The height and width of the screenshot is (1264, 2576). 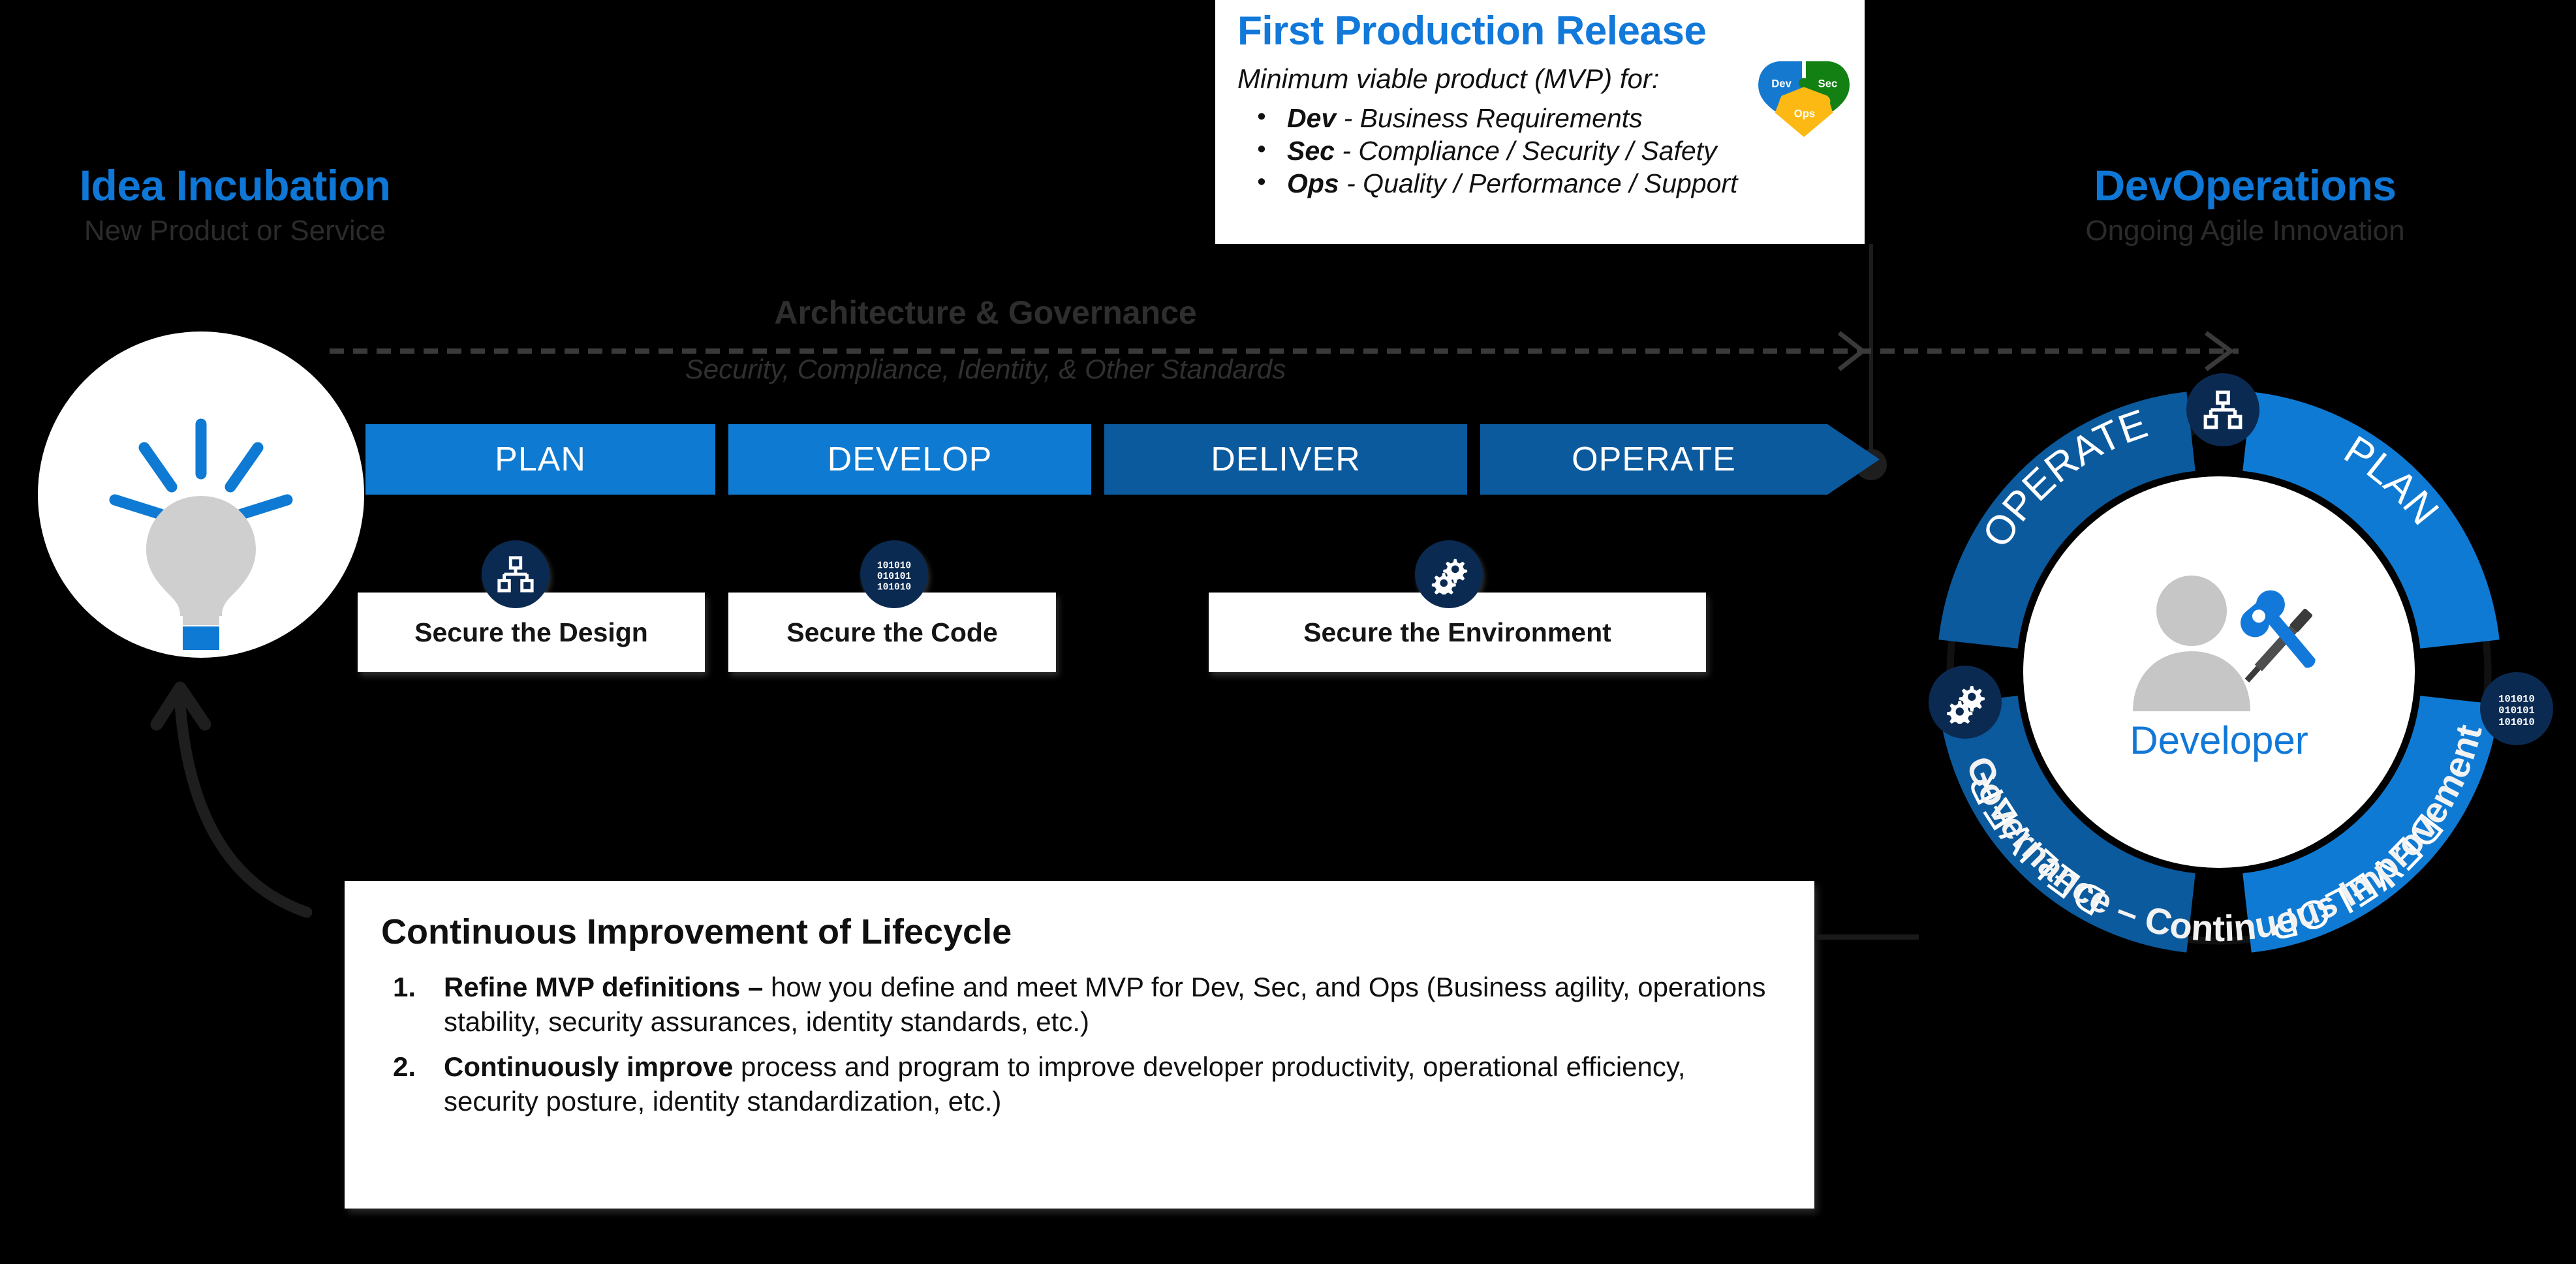 What do you see at coordinates (1782, 83) in the screenshot?
I see `heart-piece-label: Dev` at bounding box center [1782, 83].